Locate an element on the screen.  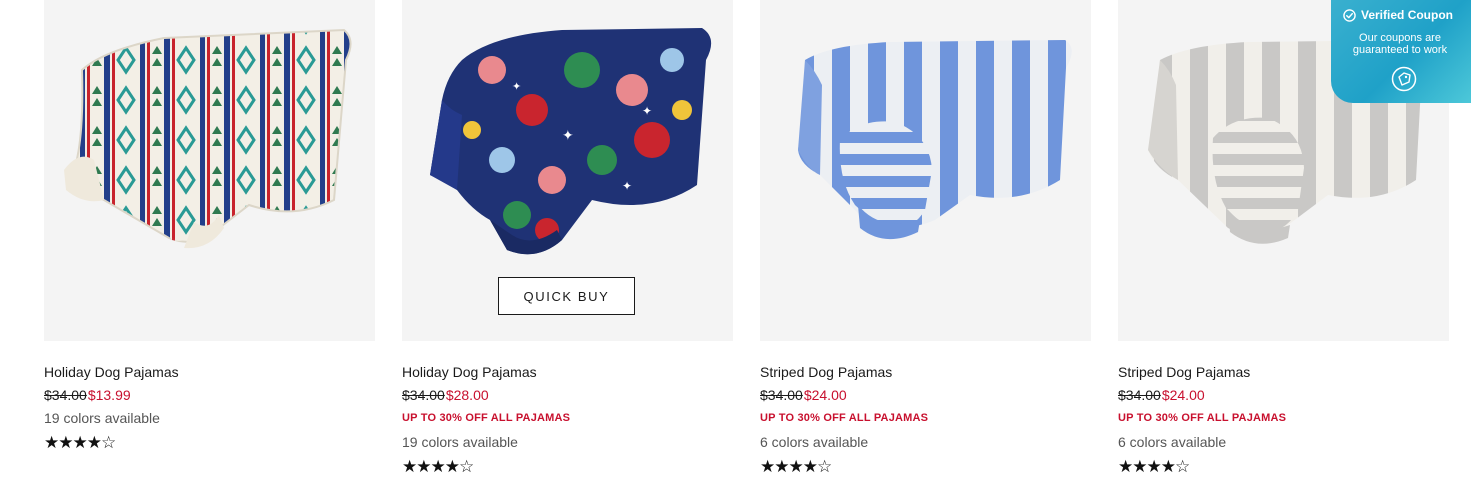
coupon-subtitle: Our coupons are guaranteed to work is located at coordinates (1400, 44).